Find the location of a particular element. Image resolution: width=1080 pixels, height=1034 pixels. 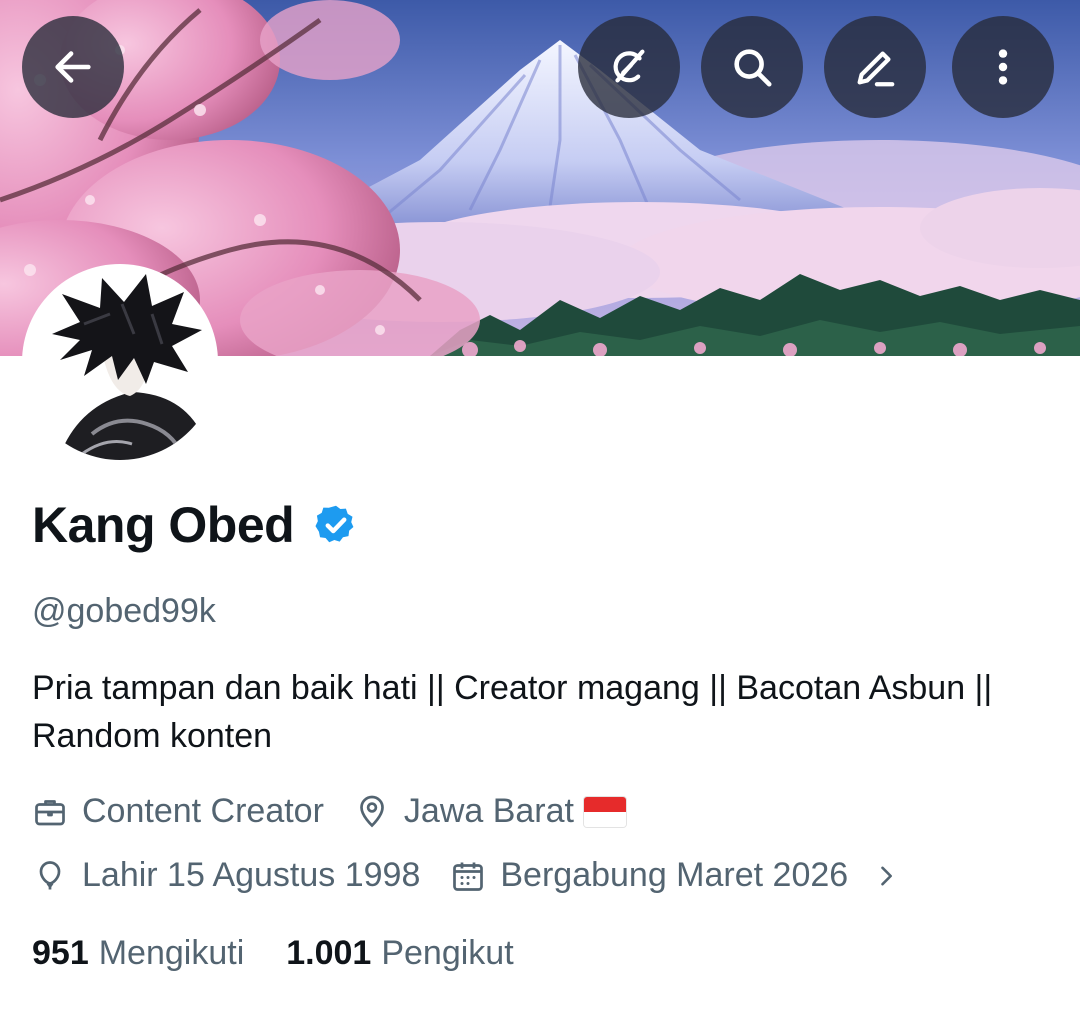

grok-button is located at coordinates (629, 67).